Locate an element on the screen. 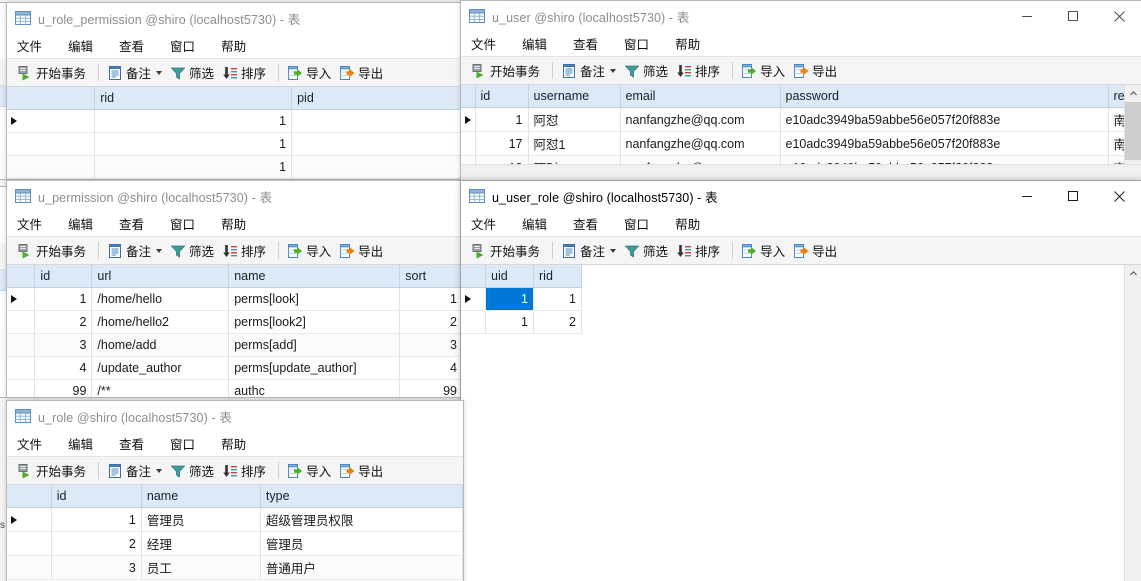 This screenshot has height=581, width=1141. data-grid: rid pid 1 1 1 2 is located at coordinates (248, 133).